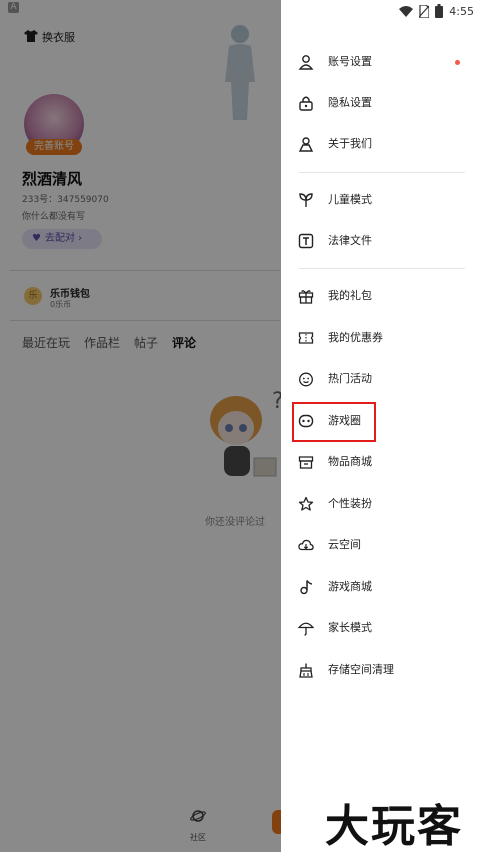 Image resolution: width=480 pixels, height=854 pixels. I want to click on menu-parent-mode: 家长模式, so click(380, 628).